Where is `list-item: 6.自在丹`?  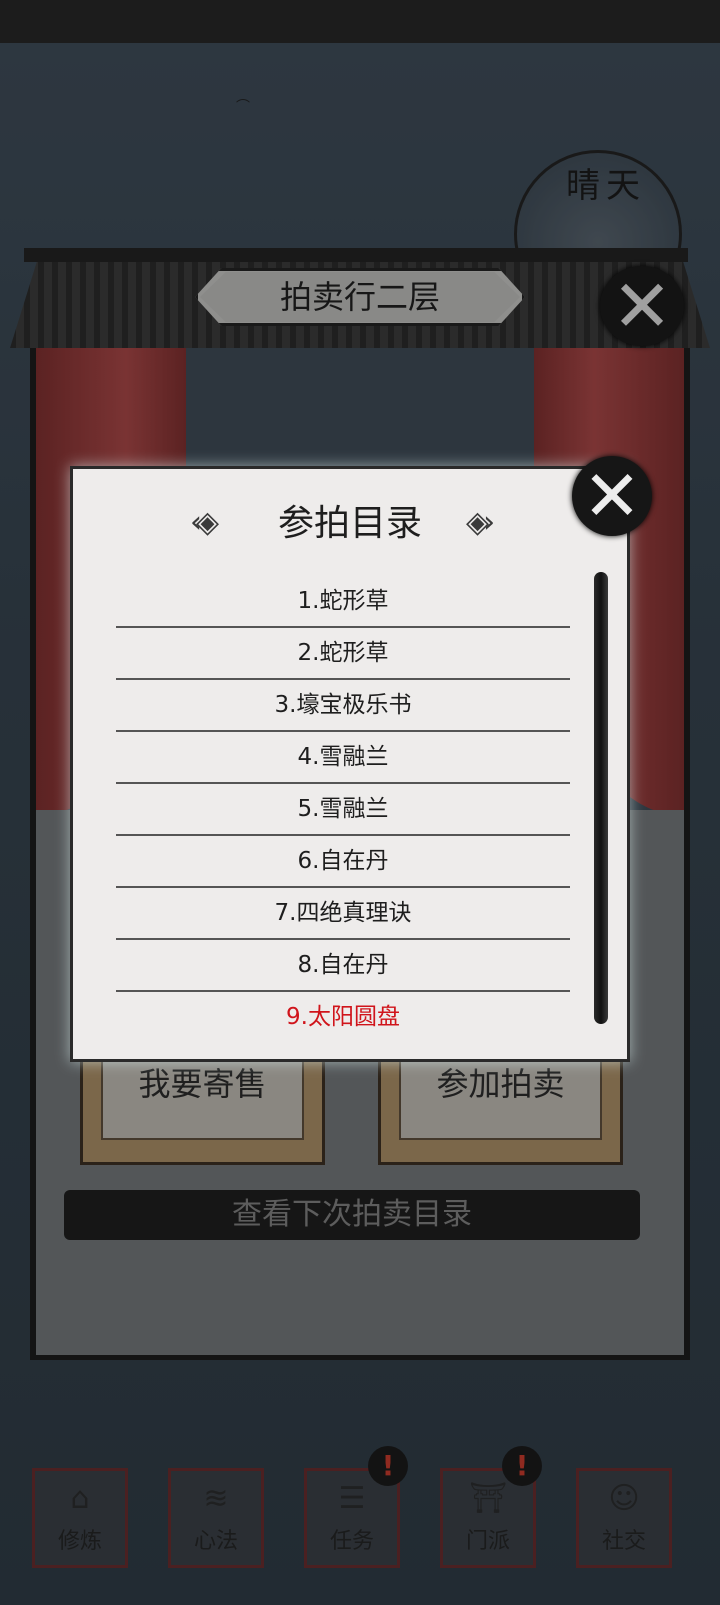 list-item: 6.自在丹 is located at coordinates (343, 862).